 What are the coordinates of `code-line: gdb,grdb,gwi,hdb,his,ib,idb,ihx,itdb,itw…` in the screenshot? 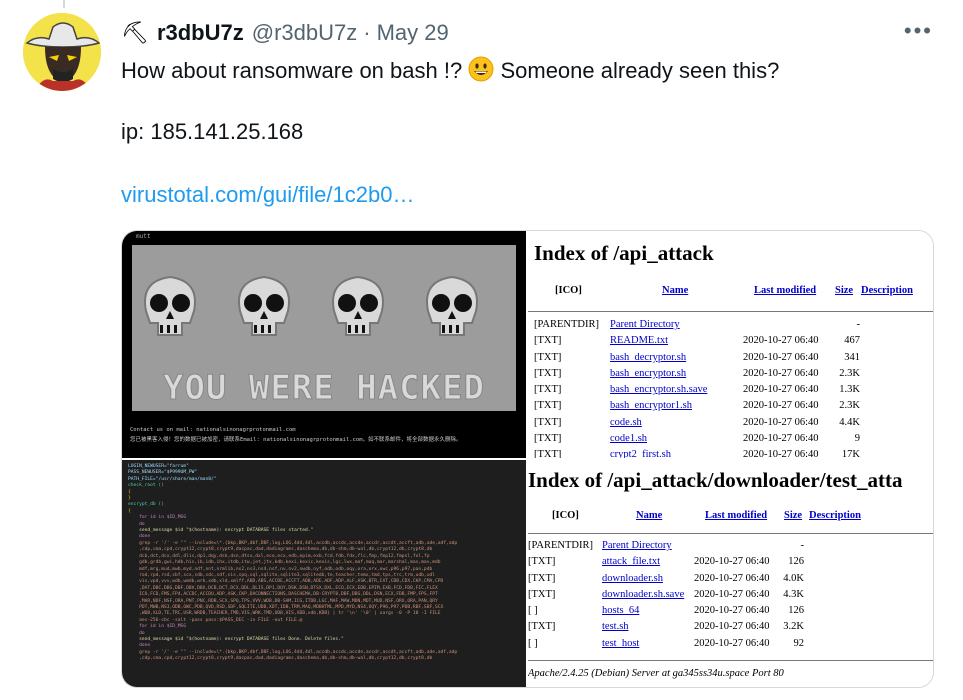 It's located at (284, 563).